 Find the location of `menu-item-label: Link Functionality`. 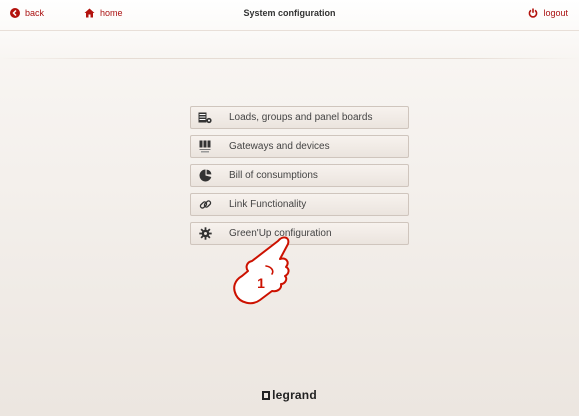

menu-item-label: Link Functionality is located at coordinates (268, 204).